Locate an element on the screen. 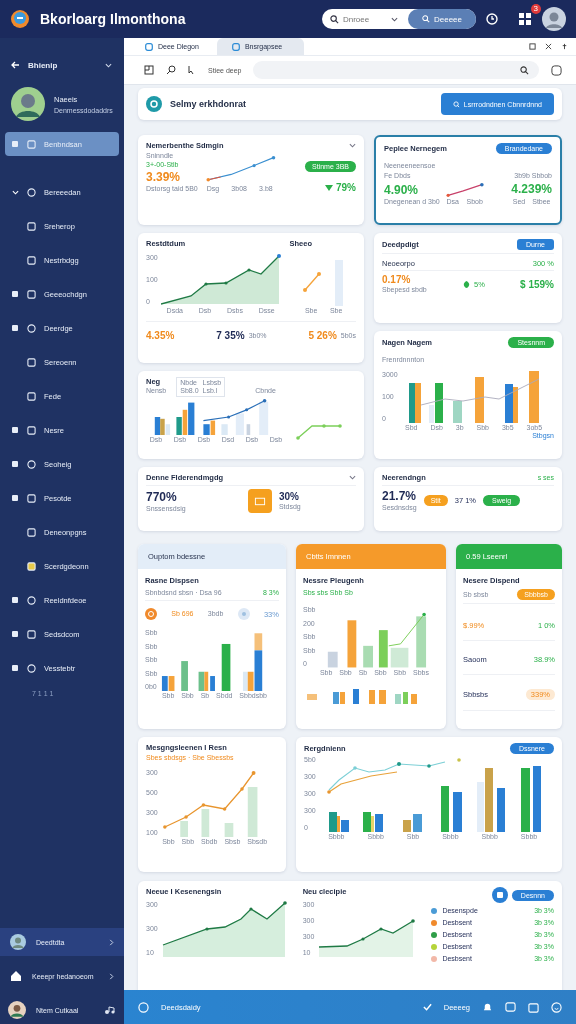 This screenshot has height=1024, width=576. metric-value: $ 159% is located at coordinates (537, 284).